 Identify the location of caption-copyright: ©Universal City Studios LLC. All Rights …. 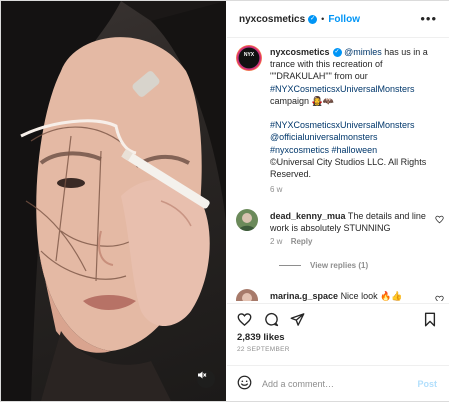
(348, 168).